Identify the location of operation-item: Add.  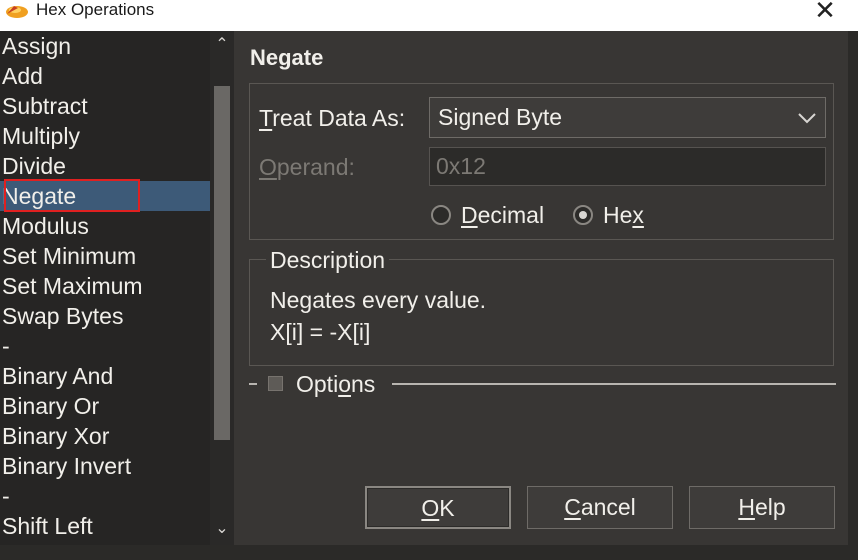
(105, 76).